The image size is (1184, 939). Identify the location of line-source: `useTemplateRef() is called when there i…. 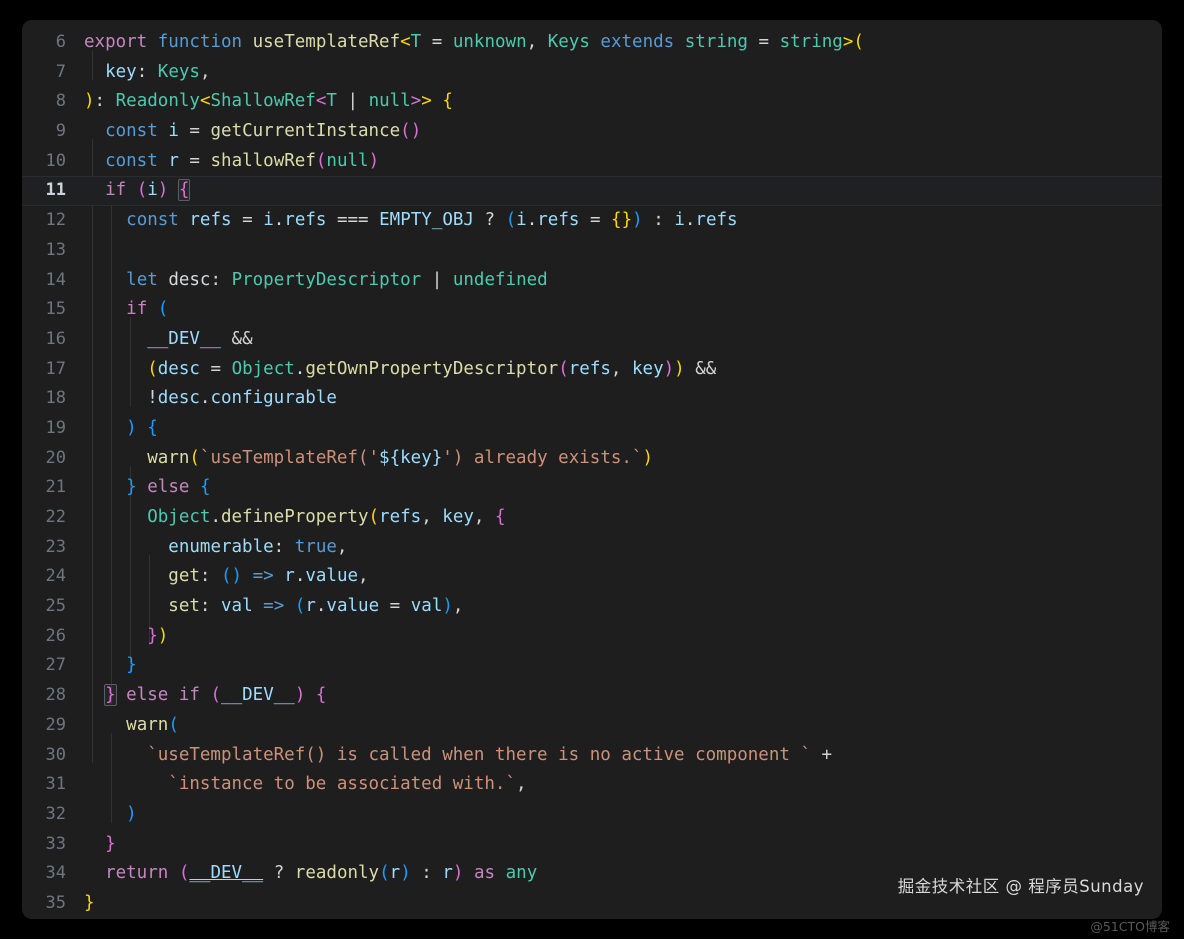
(623, 756).